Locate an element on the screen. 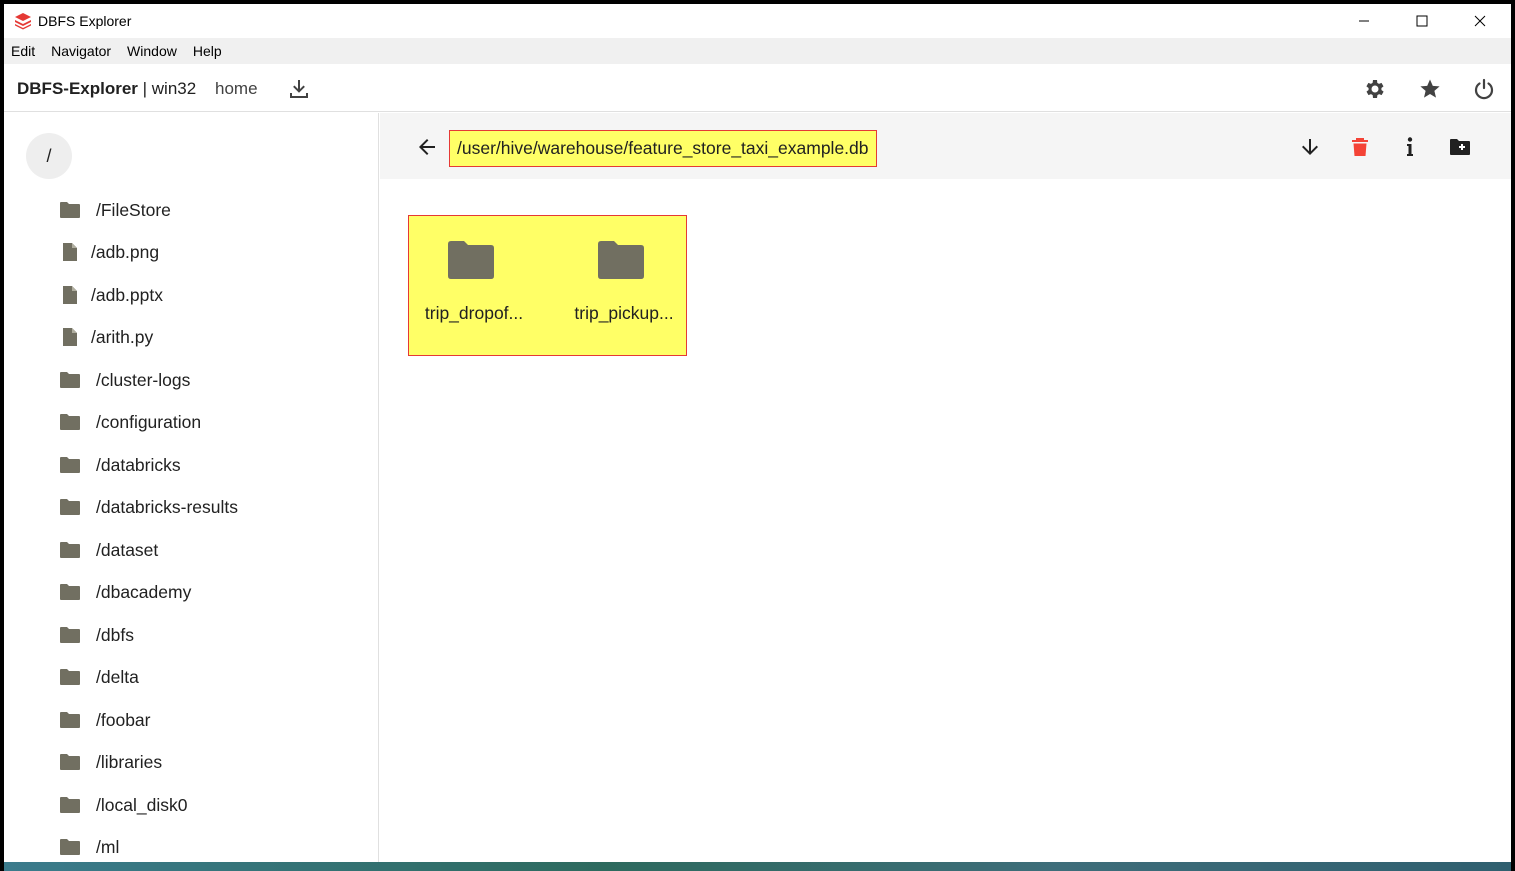 Image resolution: width=1515 pixels, height=871 pixels. maximize-icon is located at coordinates (1422, 21).